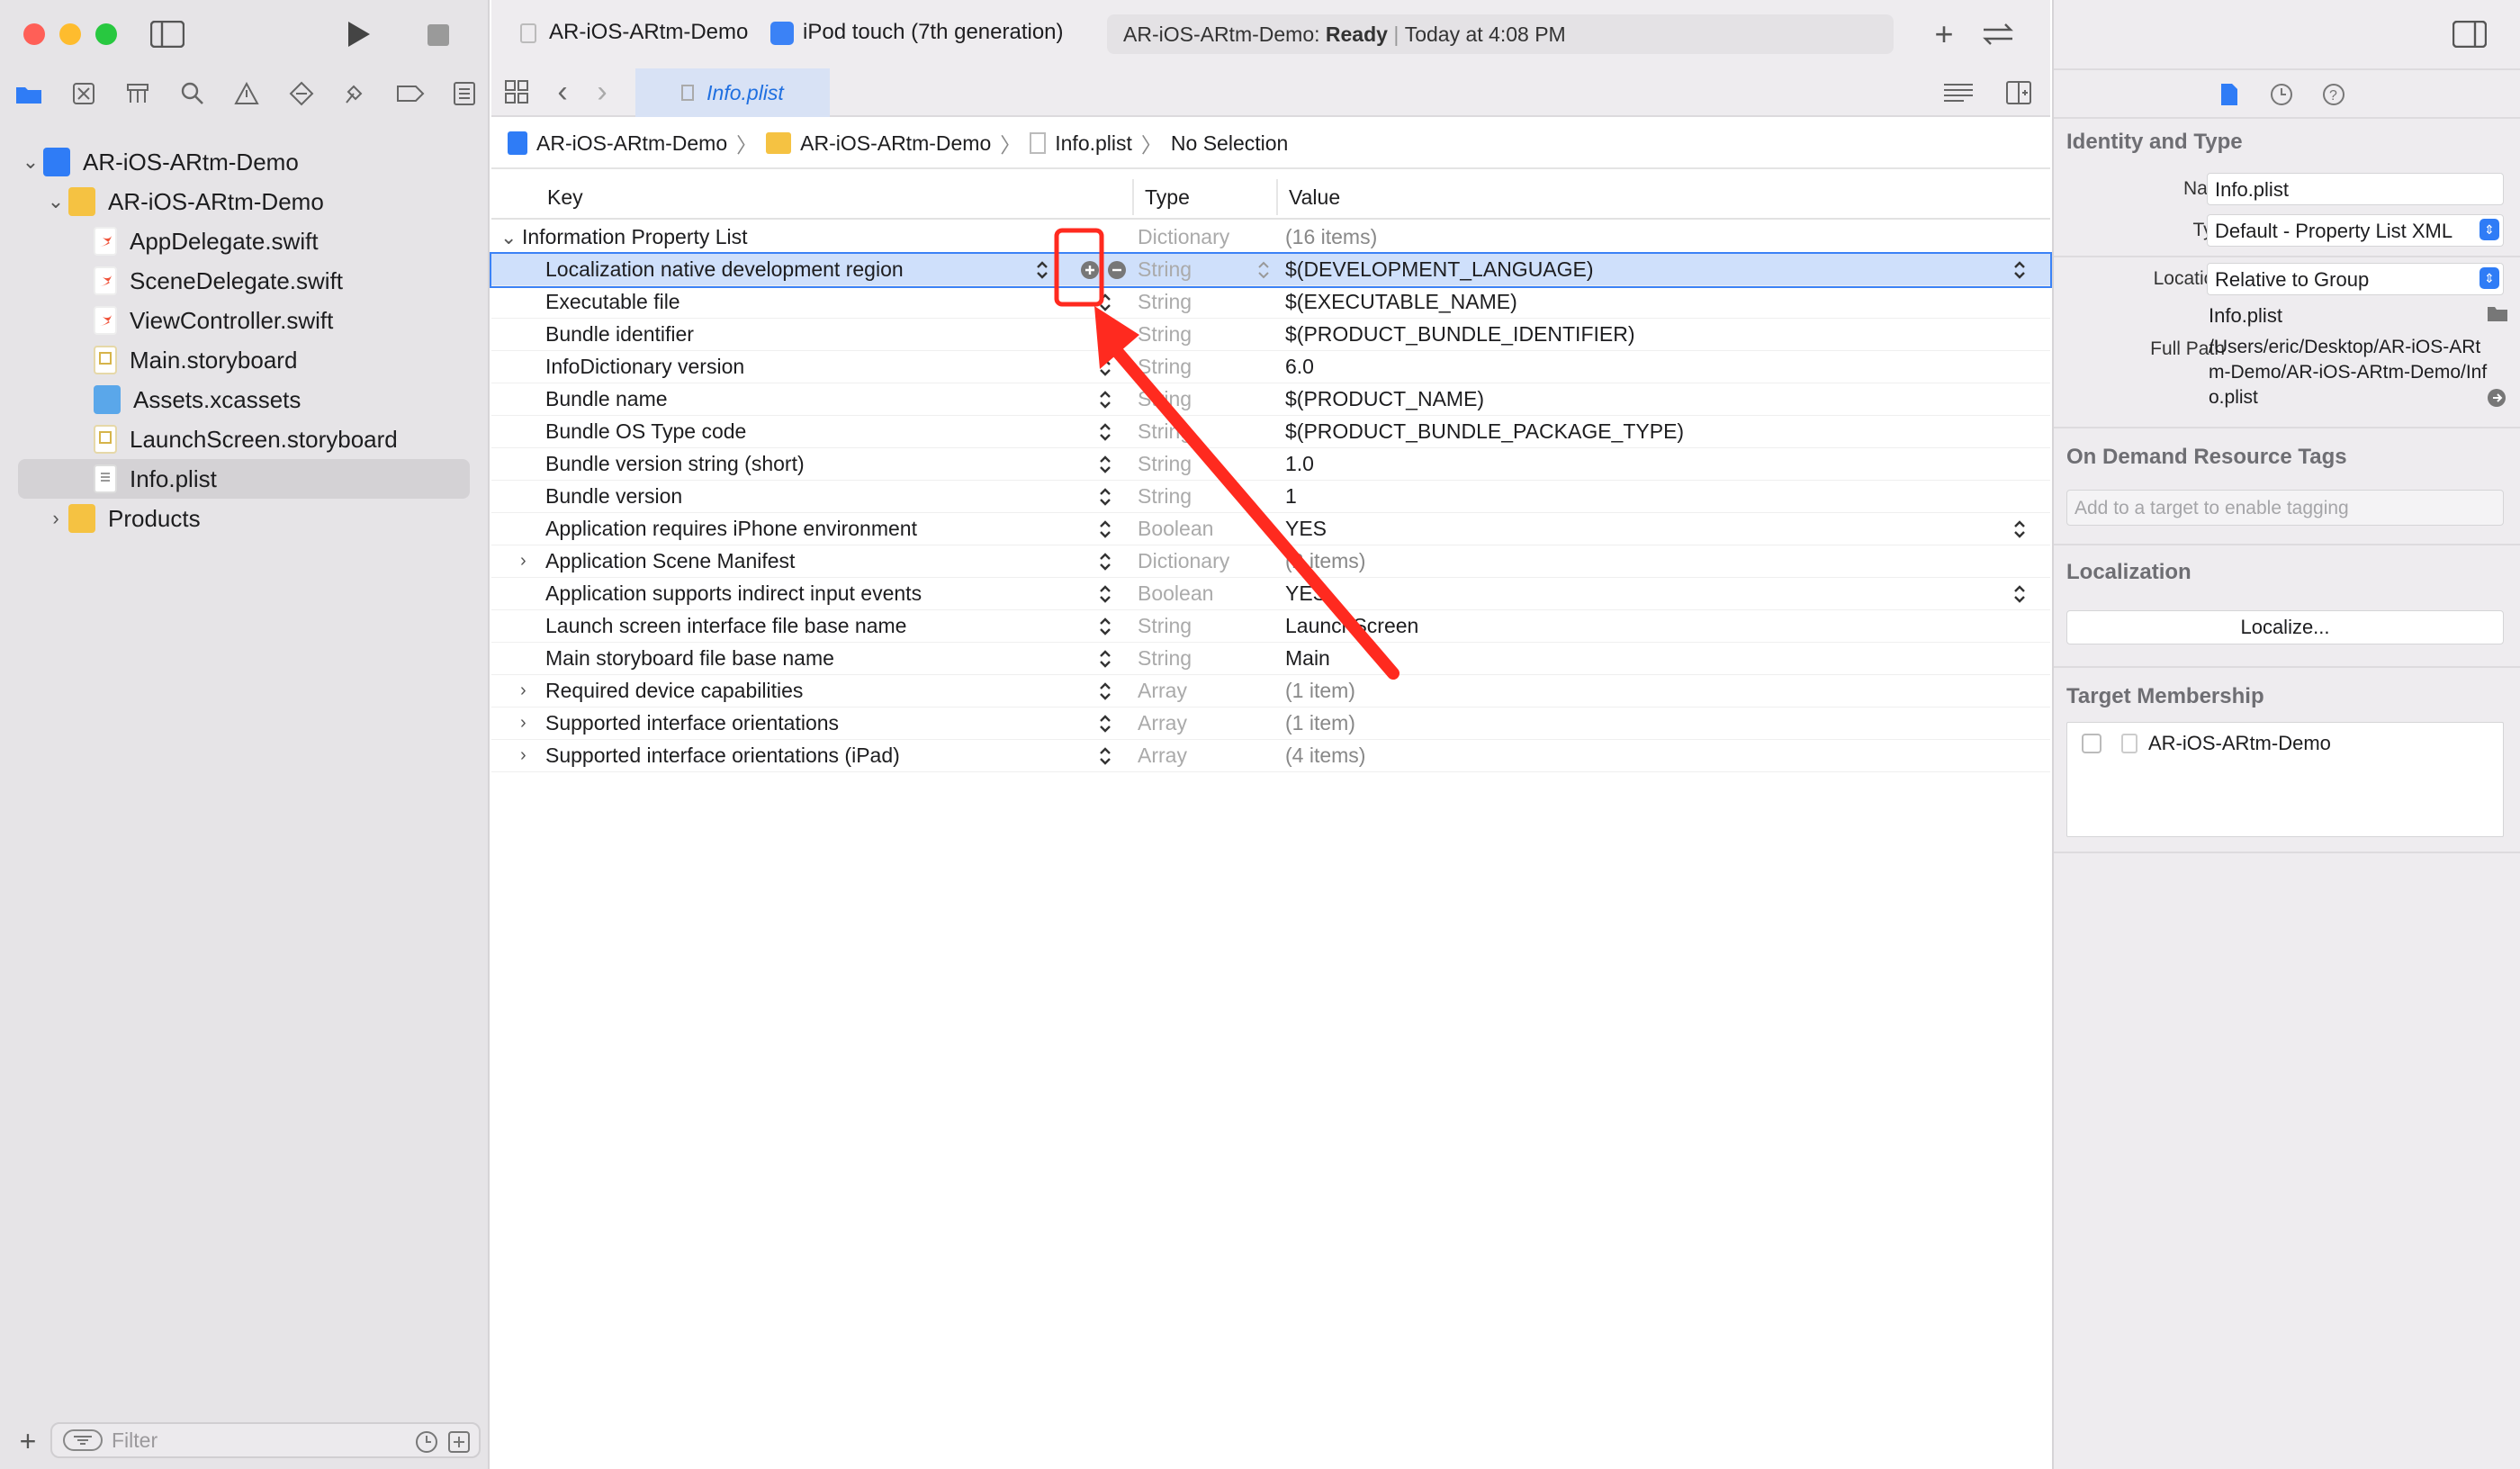 The image size is (2520, 1469). What do you see at coordinates (2285, 779) in the screenshot?
I see `membership-list: AR-iOS-ARtm-Demo` at bounding box center [2285, 779].